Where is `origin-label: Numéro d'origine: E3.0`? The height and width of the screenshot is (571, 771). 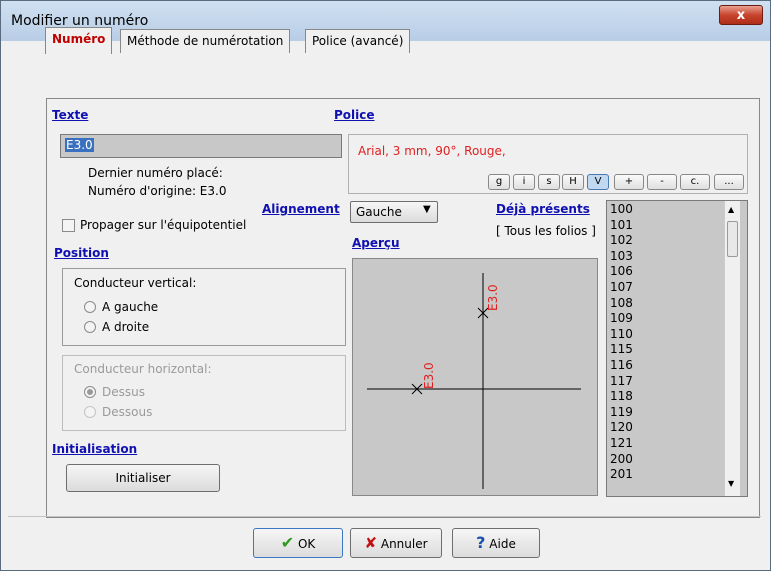
origin-label: Numéro d'origine: E3.0 is located at coordinates (157, 191).